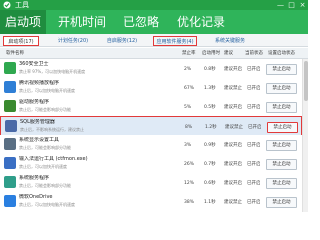 The image size is (320, 240). I want to click on disable-rate: 5%, so click(188, 107).